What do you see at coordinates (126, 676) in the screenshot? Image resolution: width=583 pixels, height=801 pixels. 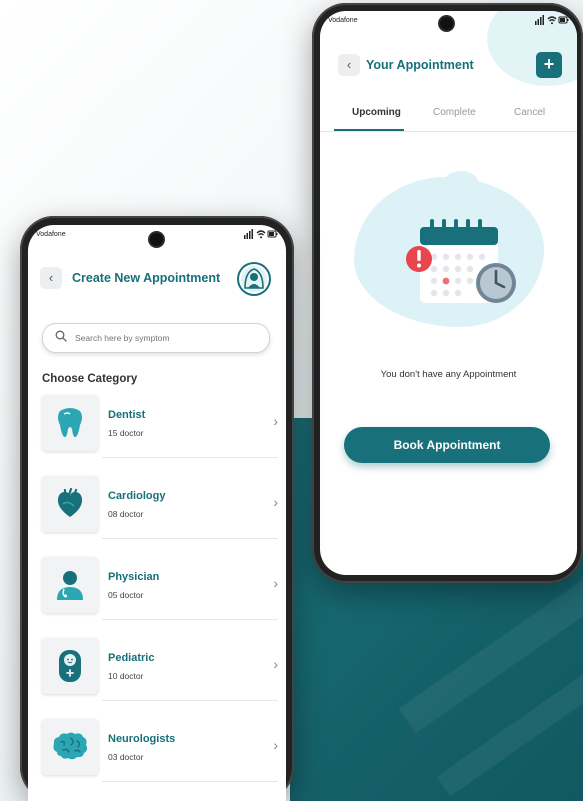 I see `category-count: 10 doctor` at bounding box center [126, 676].